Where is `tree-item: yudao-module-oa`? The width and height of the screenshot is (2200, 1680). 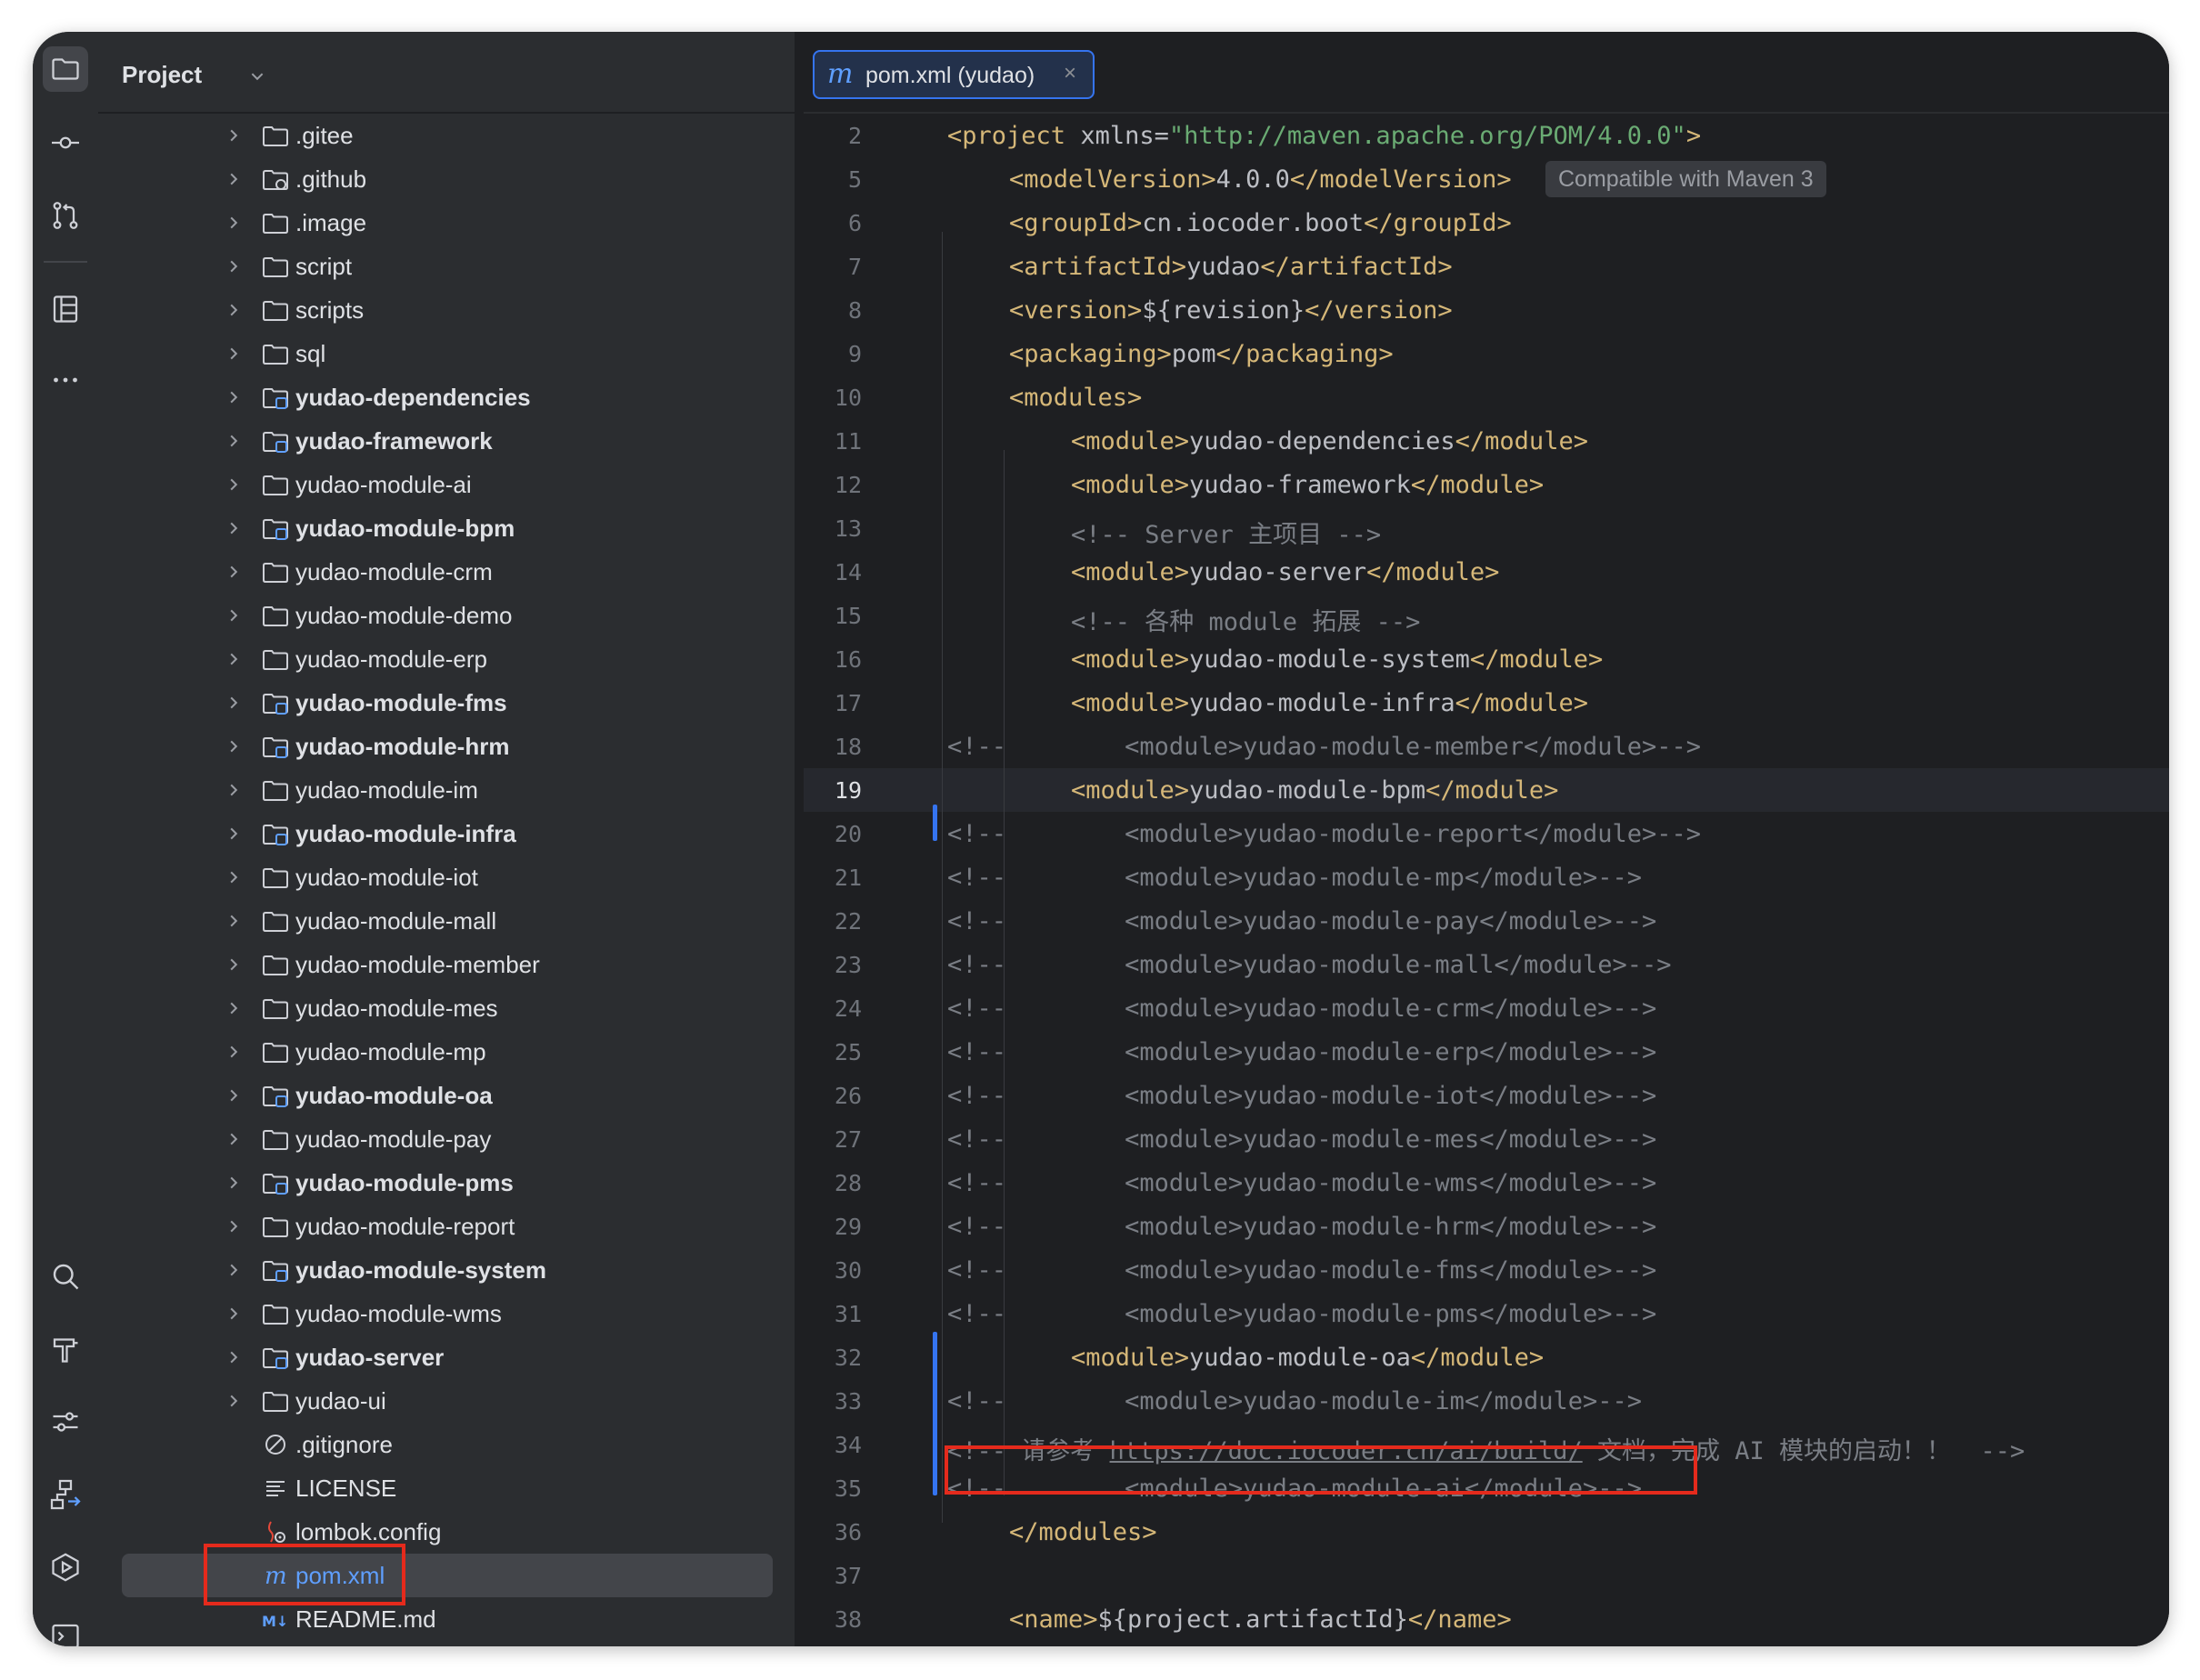 tree-item: yudao-module-oa is located at coordinates (446, 1096).